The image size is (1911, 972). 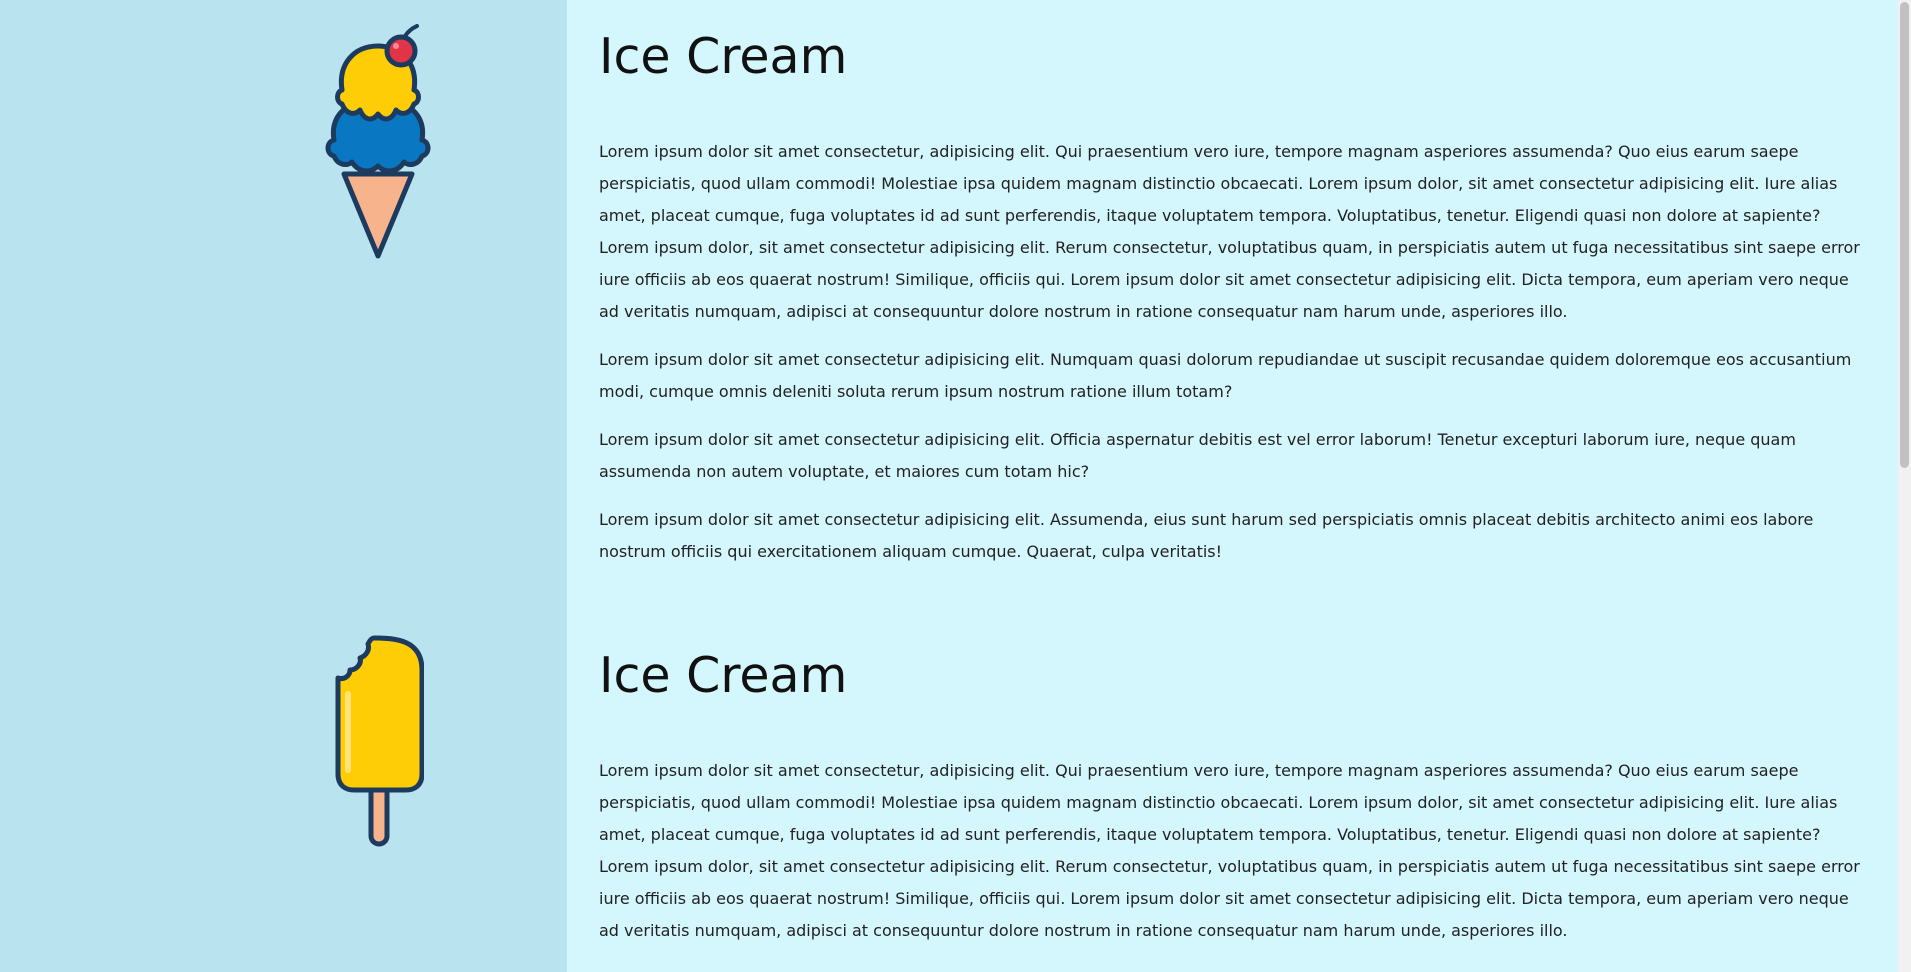 I want to click on scrollbar-thumb, so click(x=1904, y=235).